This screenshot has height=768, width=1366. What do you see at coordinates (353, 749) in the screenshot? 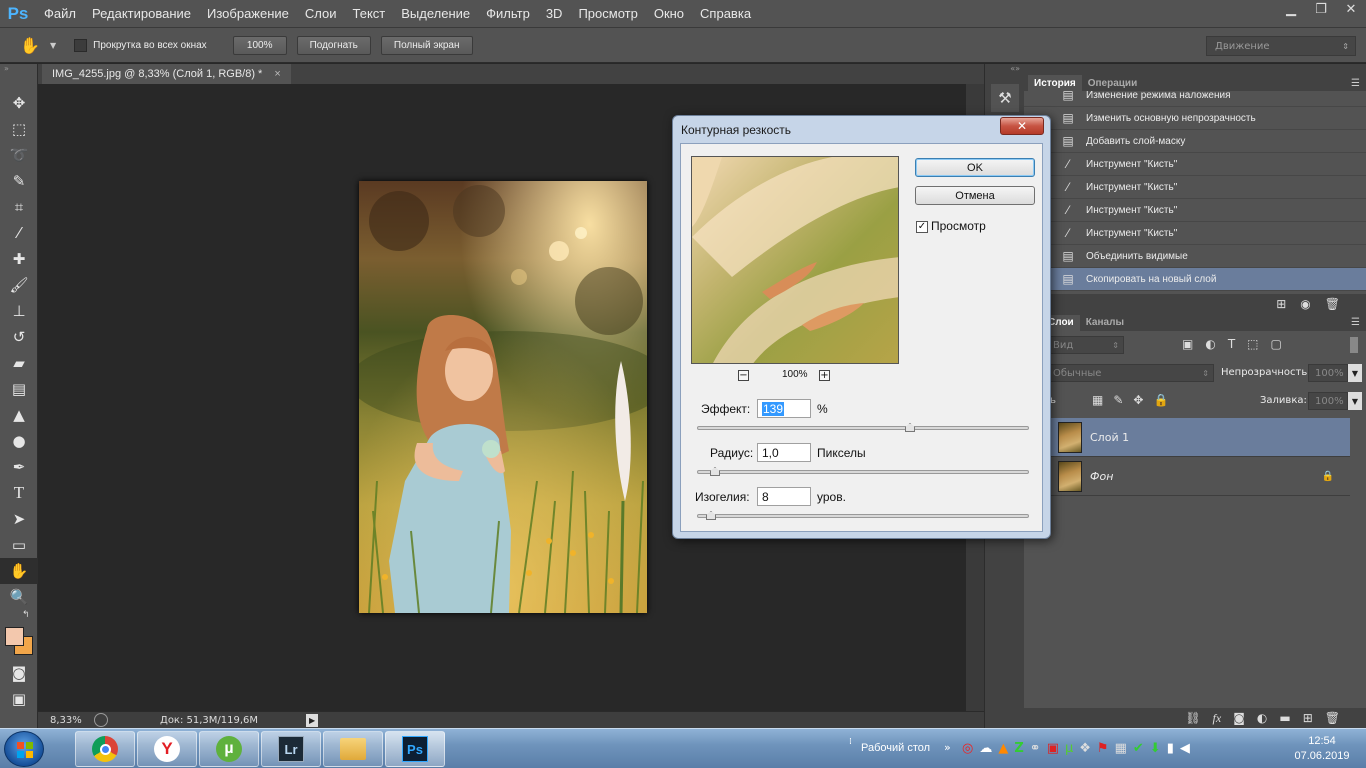
I see `taskbar-explorer` at bounding box center [353, 749].